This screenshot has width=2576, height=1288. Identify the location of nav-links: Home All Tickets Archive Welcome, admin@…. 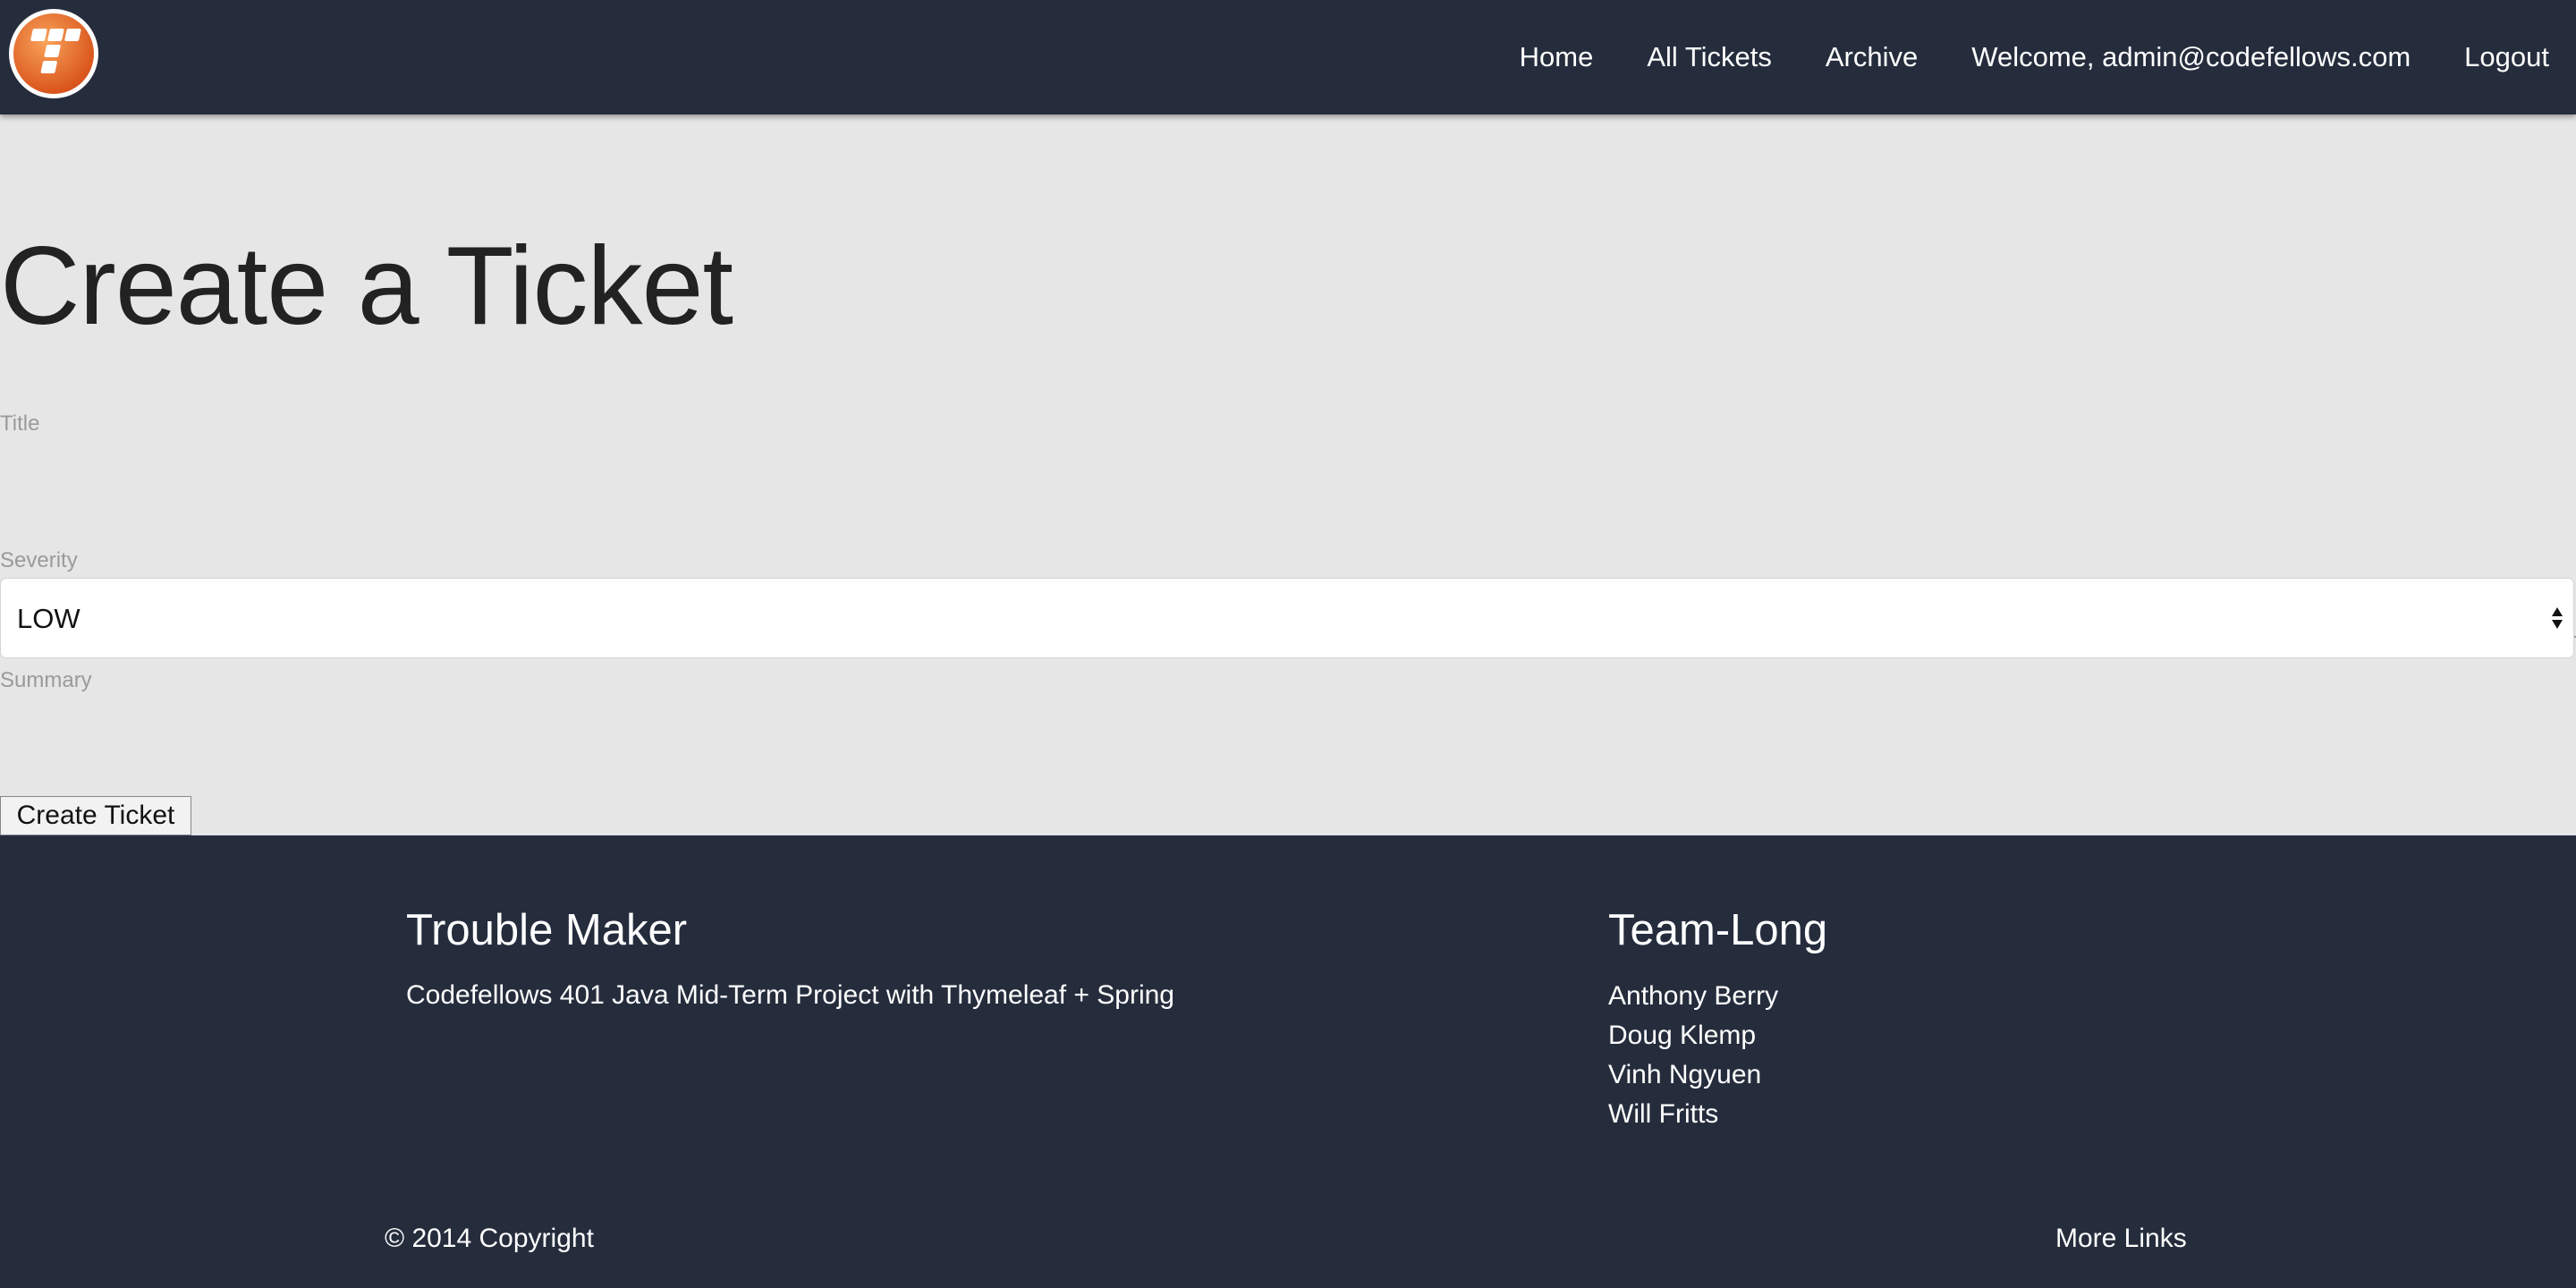
(2007, 57).